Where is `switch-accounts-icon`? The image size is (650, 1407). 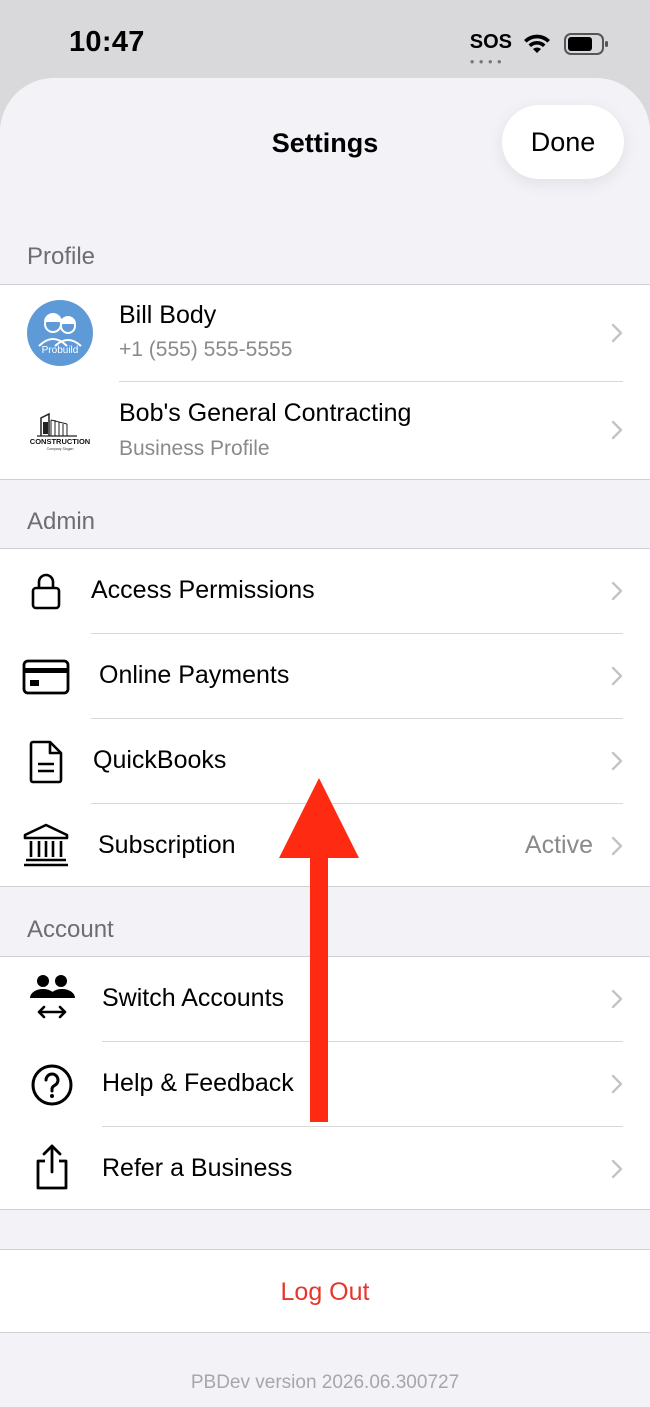 switch-accounts-icon is located at coordinates (52, 997).